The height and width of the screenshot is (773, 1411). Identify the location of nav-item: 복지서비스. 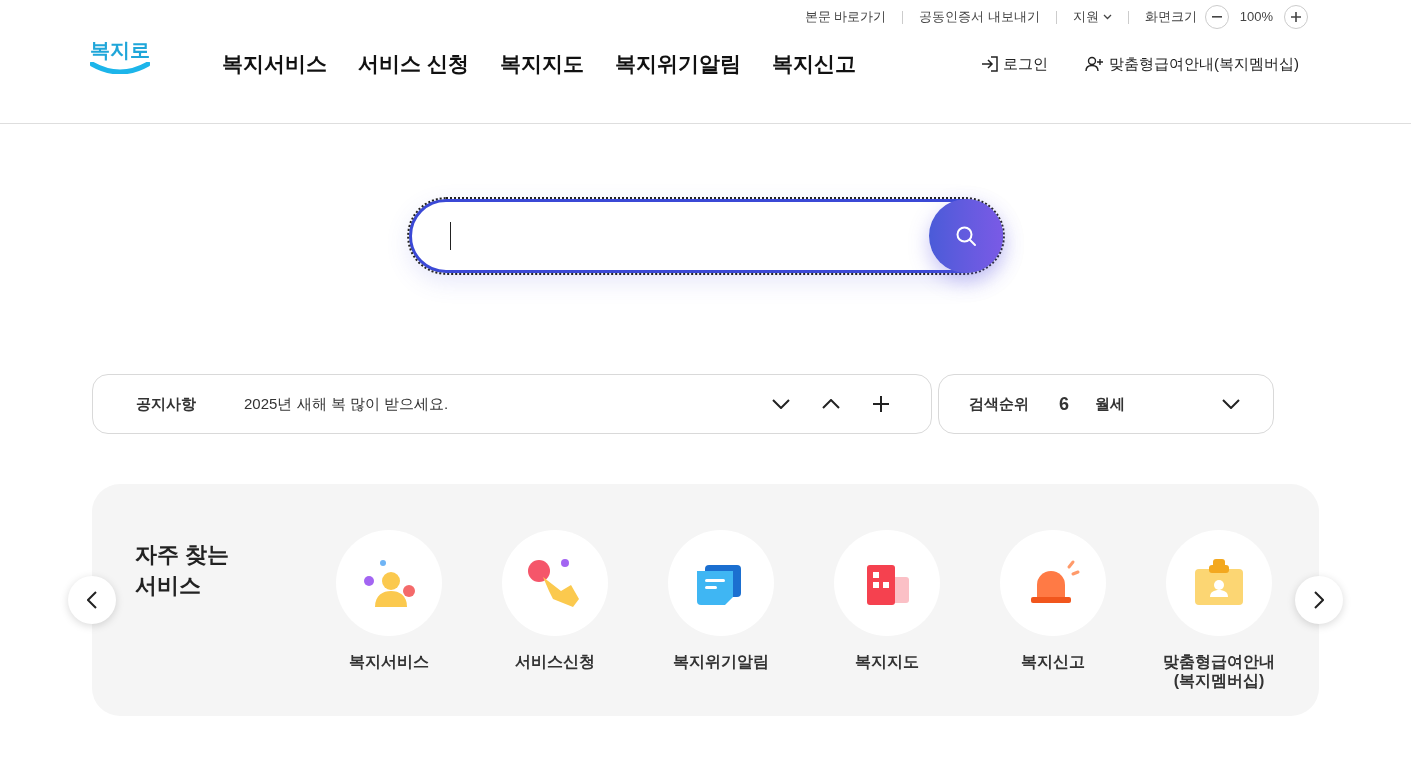
(274, 64).